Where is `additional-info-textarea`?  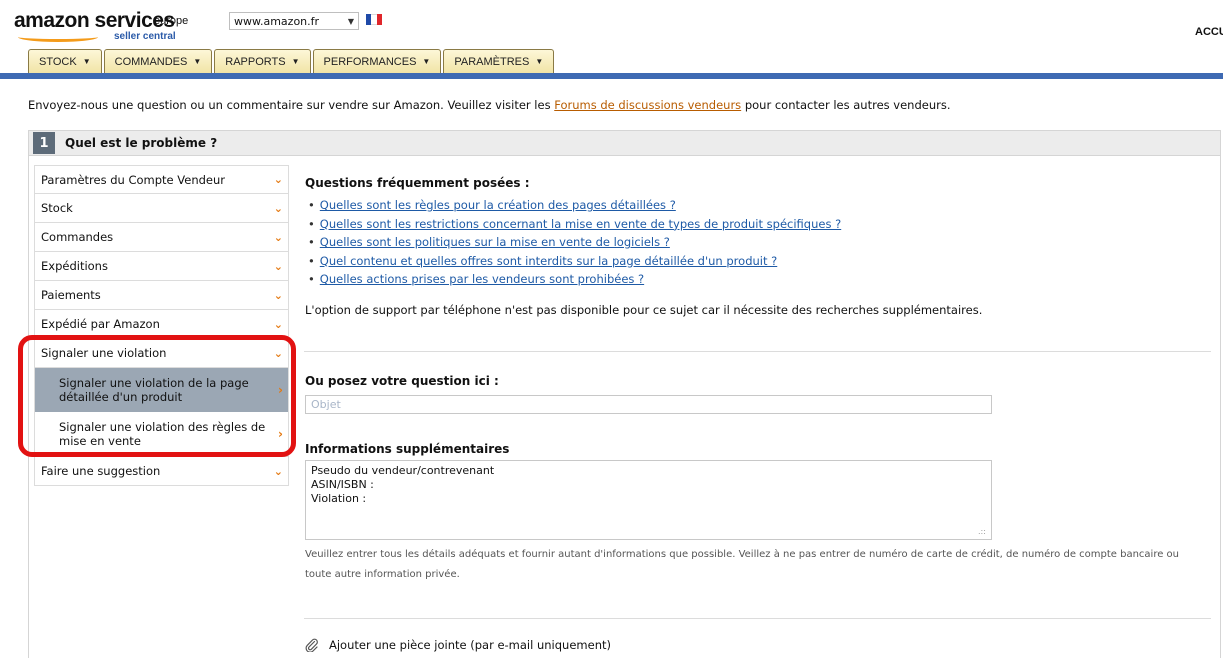 additional-info-textarea is located at coordinates (648, 500).